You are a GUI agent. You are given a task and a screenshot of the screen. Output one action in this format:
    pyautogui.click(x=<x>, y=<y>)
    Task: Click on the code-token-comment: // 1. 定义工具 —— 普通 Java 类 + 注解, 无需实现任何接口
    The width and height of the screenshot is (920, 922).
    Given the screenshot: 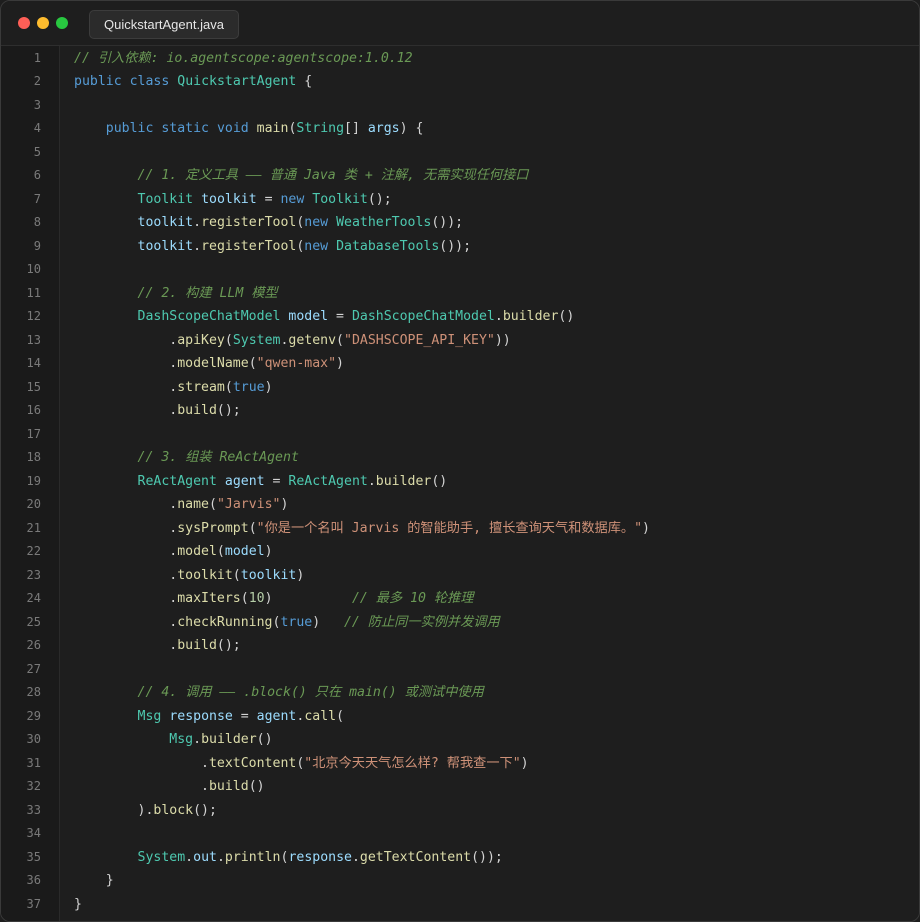 What is the action you would take?
    pyautogui.click(x=333, y=175)
    